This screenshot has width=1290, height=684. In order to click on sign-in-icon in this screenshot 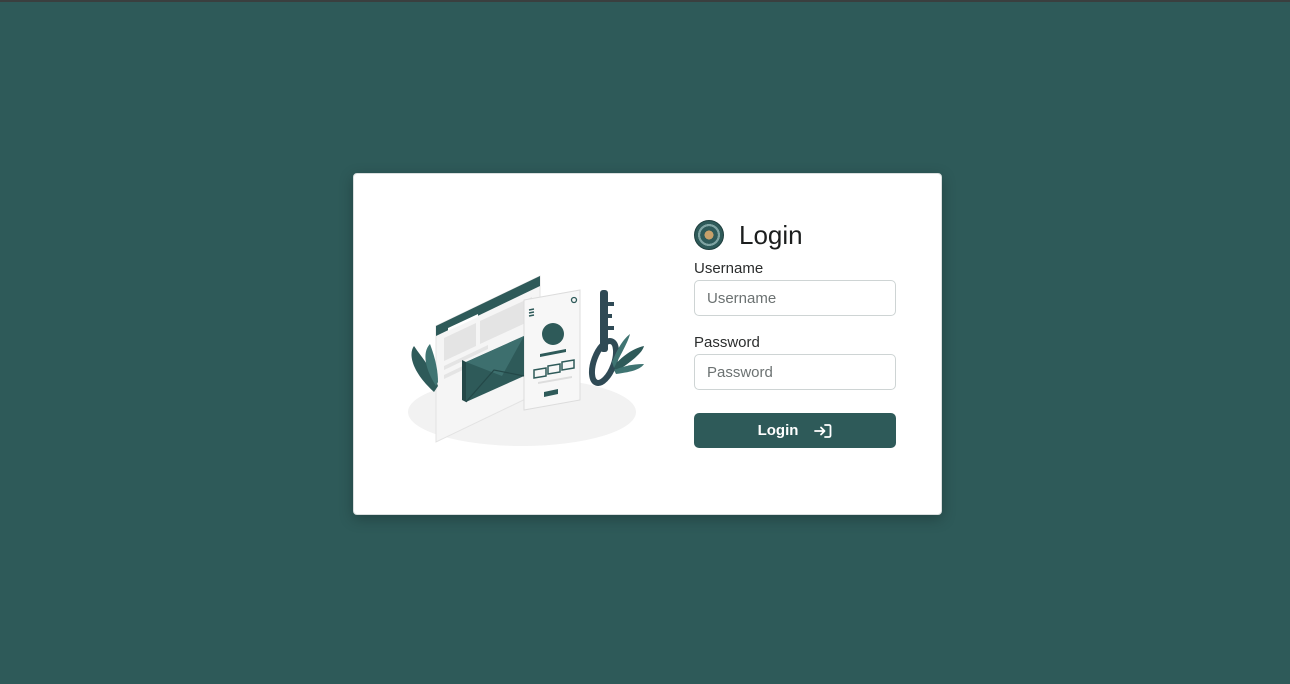, I will do `click(823, 431)`.